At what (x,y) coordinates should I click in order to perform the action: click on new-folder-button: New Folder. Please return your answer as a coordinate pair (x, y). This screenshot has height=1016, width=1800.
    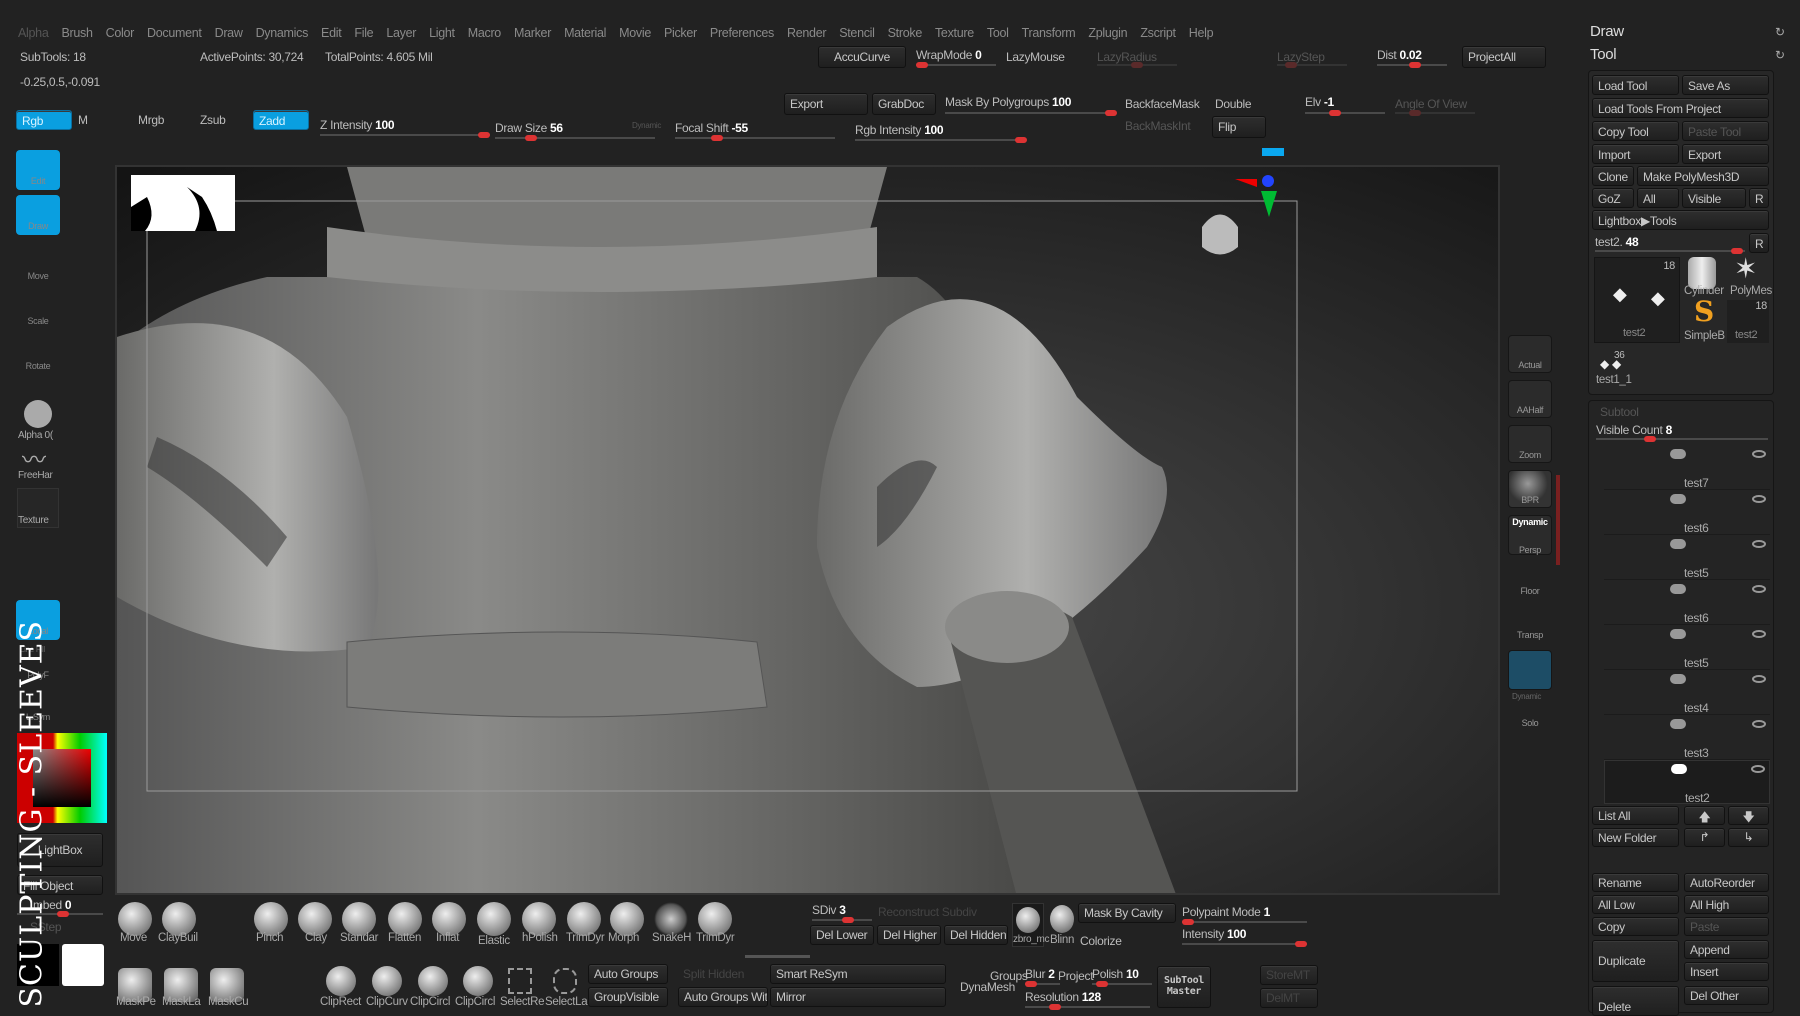
    Looking at the image, I should click on (1635, 837).